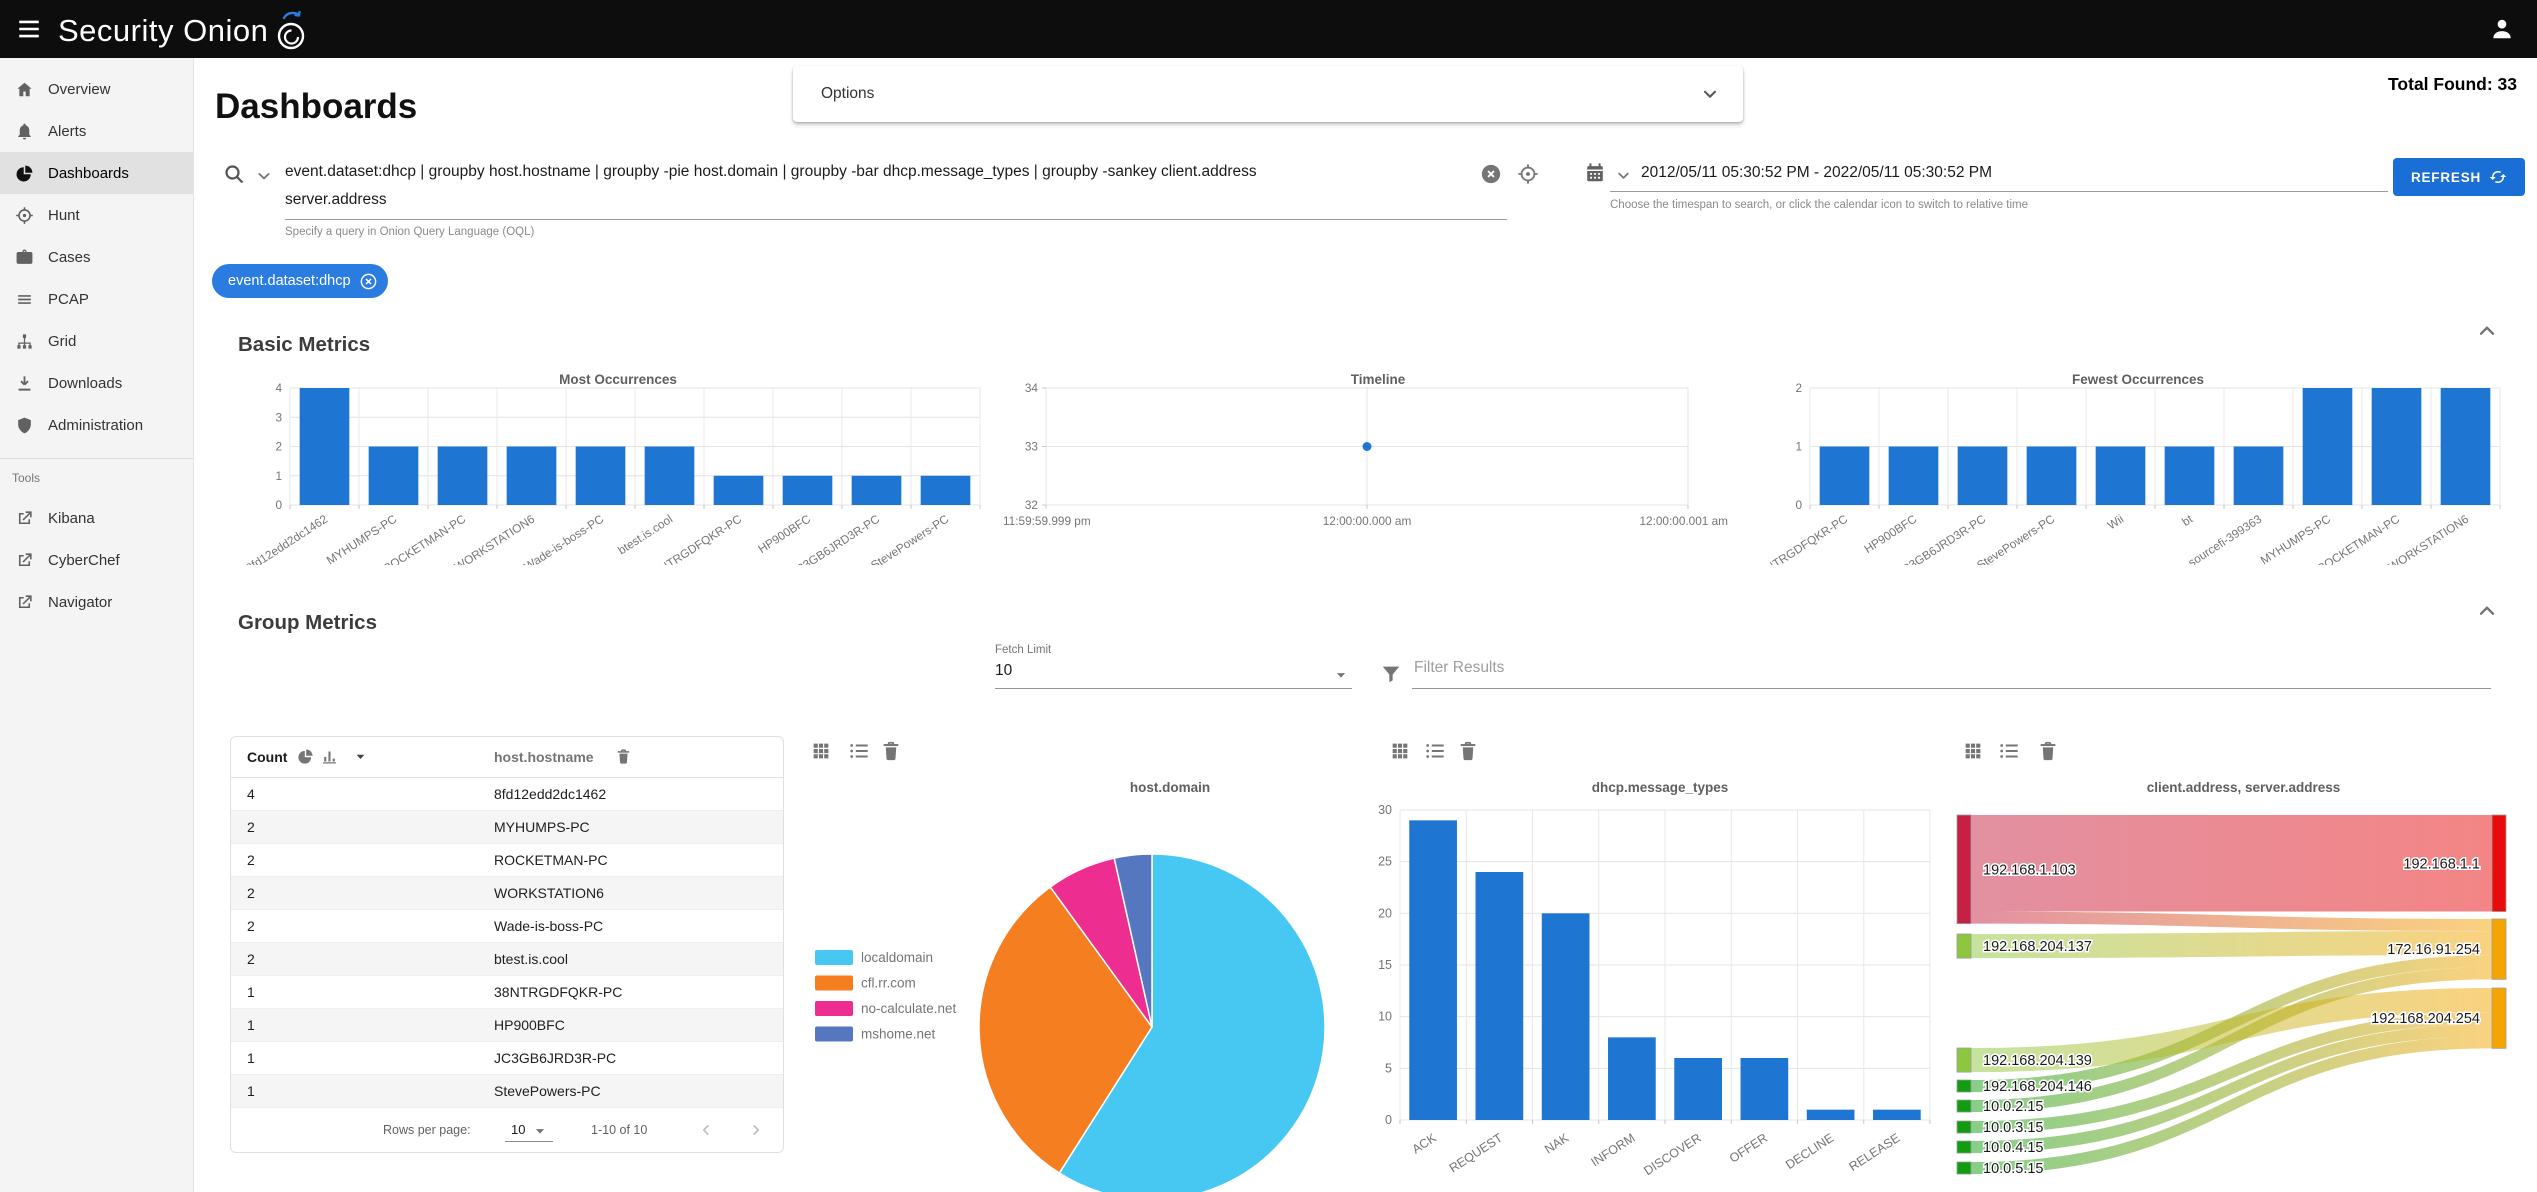  I want to click on next-page-icon, so click(756, 1130).